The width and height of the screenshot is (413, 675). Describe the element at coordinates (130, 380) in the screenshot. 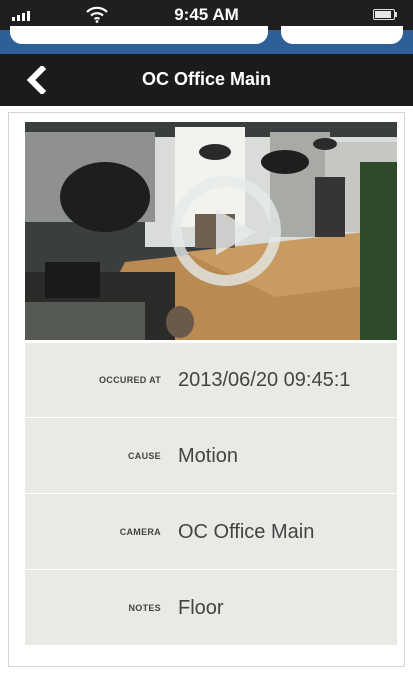

I see `detail-label: OCCURED AT` at that location.